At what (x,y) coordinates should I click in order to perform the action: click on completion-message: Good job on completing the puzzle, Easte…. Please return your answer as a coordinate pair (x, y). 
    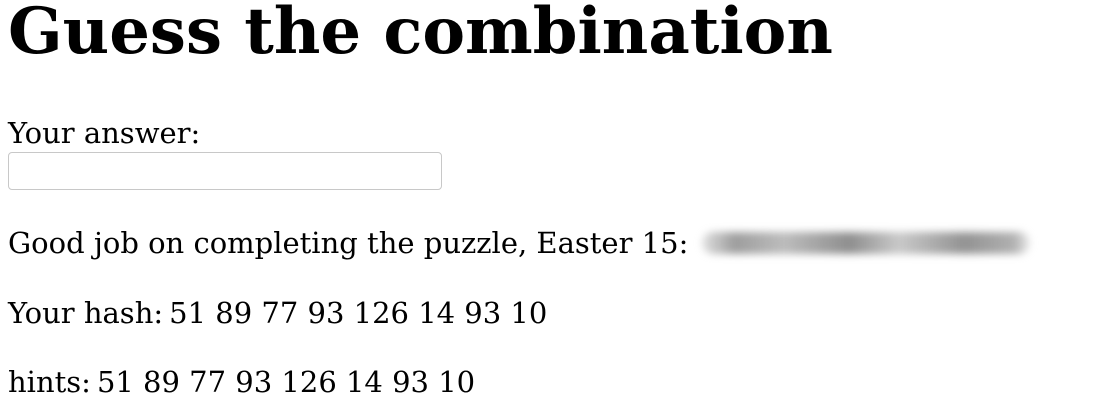
    Looking at the image, I should click on (519, 243).